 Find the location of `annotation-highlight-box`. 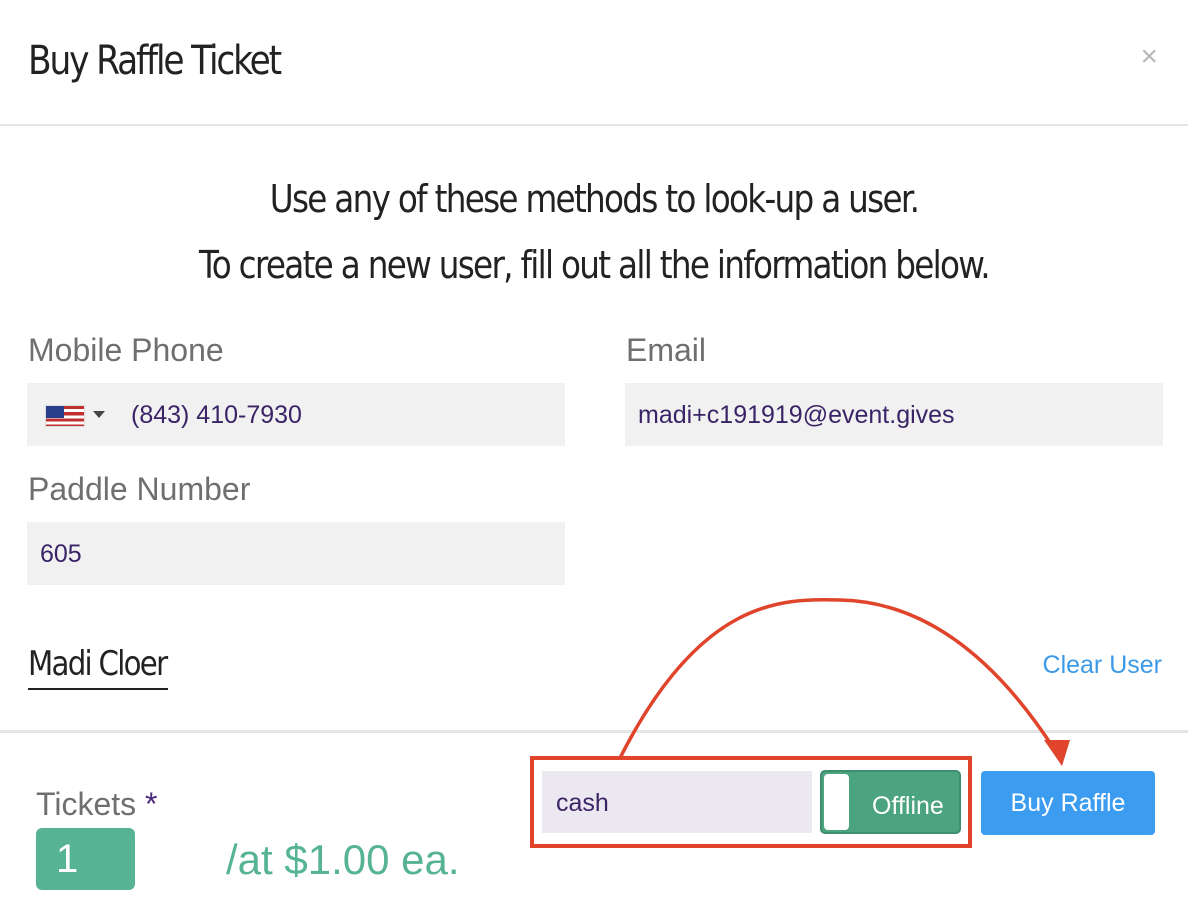

annotation-highlight-box is located at coordinates (751, 802).